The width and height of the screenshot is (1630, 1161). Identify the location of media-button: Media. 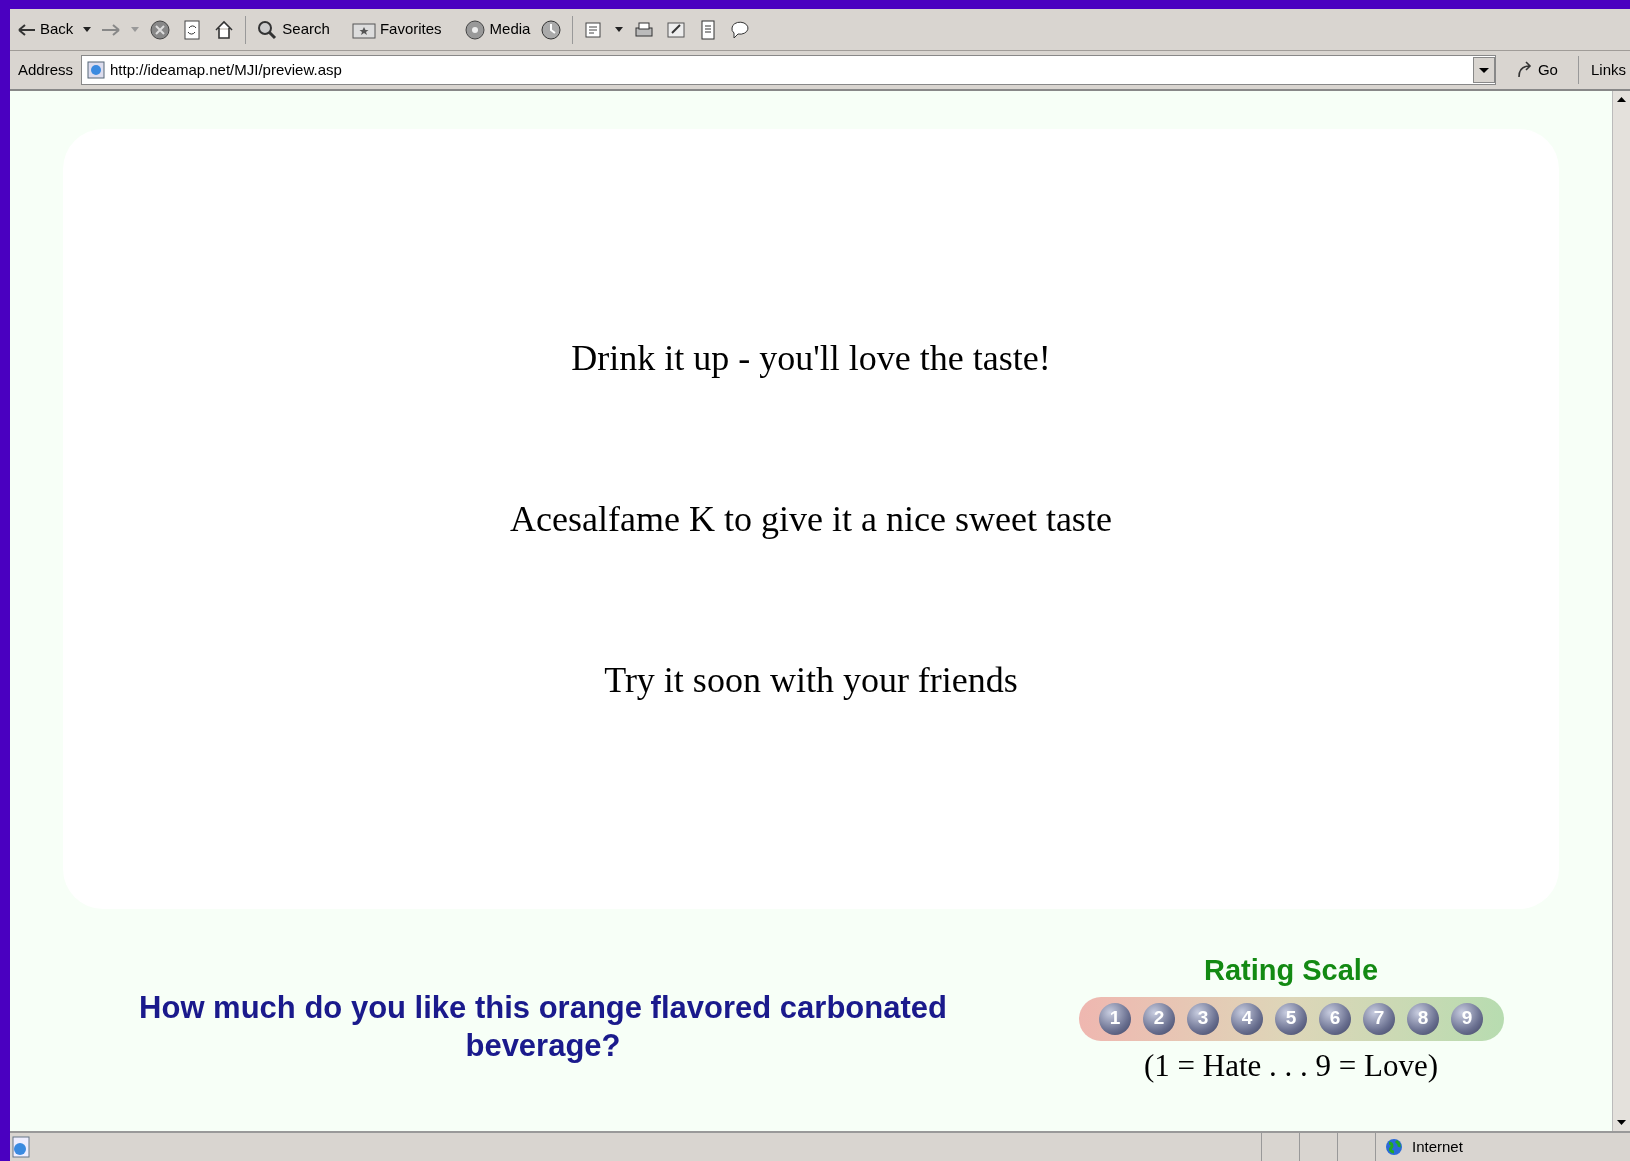
(497, 29).